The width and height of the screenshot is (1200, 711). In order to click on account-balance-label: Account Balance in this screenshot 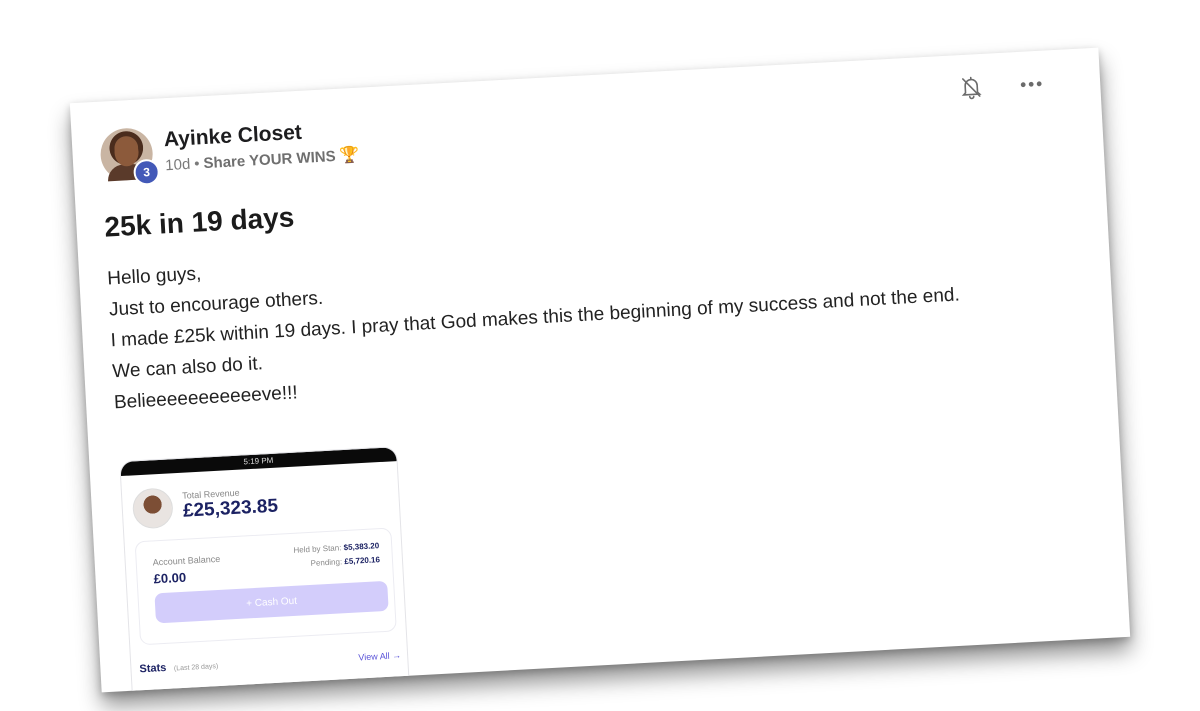, I will do `click(186, 560)`.